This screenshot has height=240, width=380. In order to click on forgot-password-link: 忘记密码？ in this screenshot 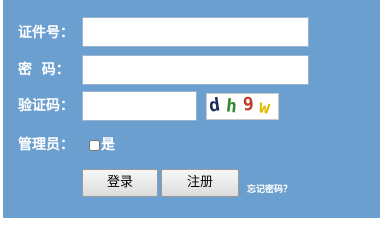, I will do `click(269, 188)`.